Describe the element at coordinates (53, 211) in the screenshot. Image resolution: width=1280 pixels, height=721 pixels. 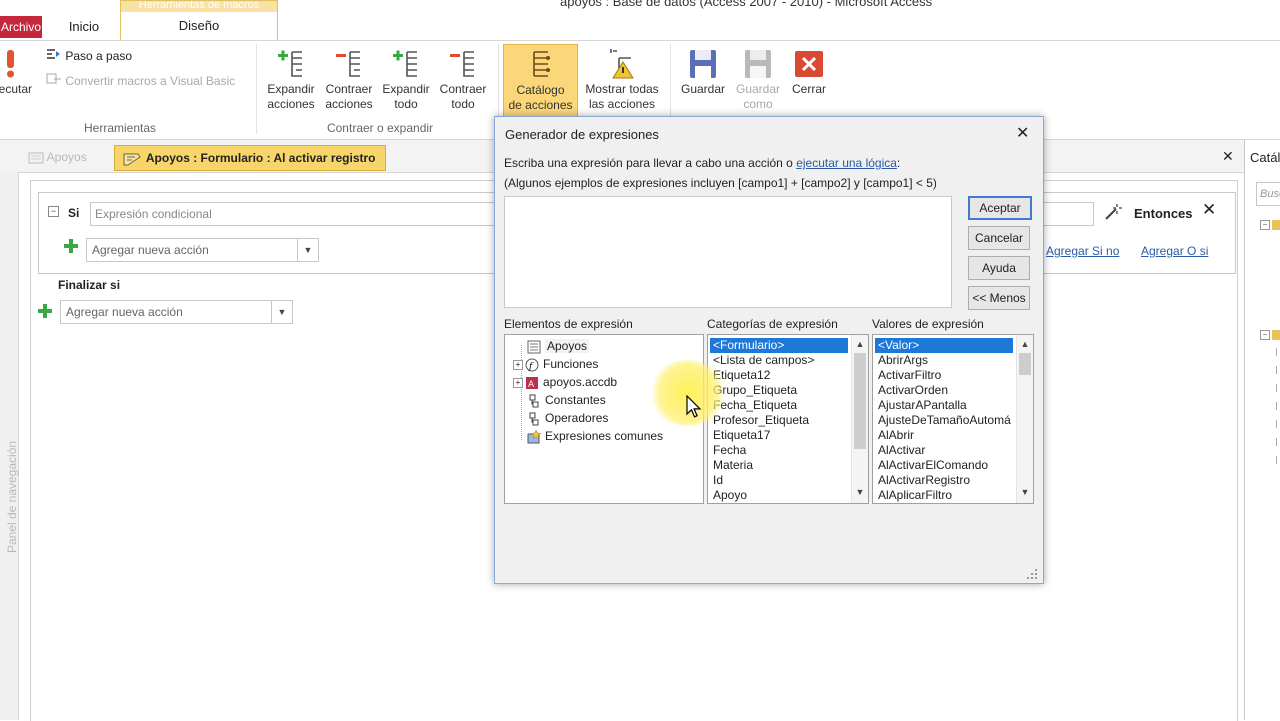
I see `collapse-toggle-icon: −` at that location.